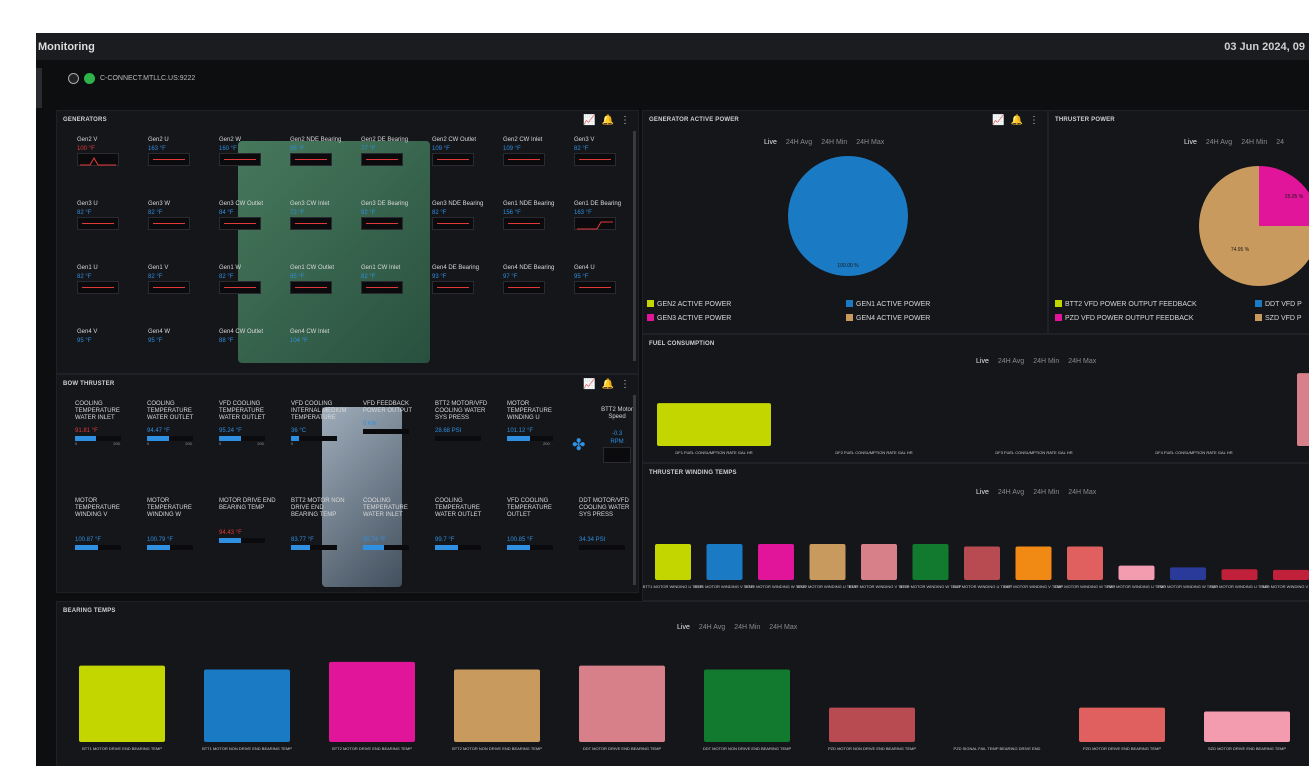  Describe the element at coordinates (510, 277) in the screenshot. I see `cell-value: 97 °F` at that location.